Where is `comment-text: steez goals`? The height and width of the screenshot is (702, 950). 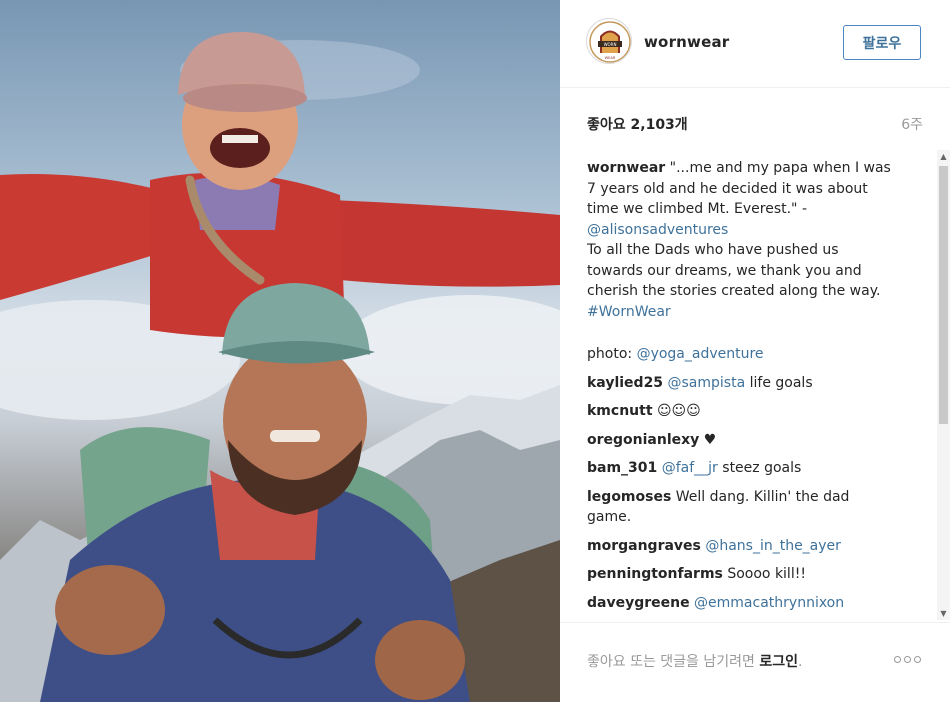
comment-text: steez goals is located at coordinates (759, 468).